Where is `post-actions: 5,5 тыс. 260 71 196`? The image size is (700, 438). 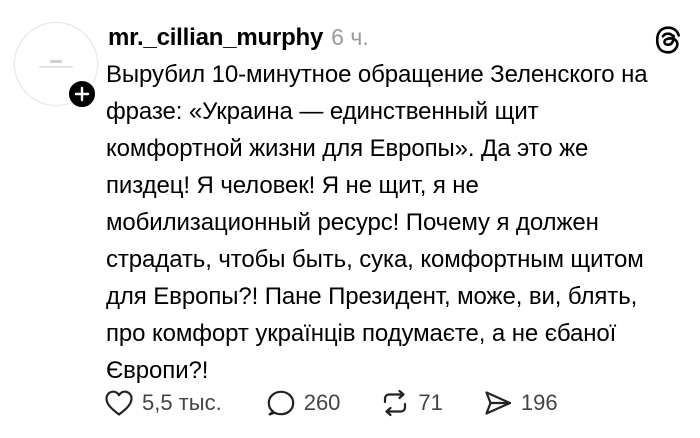
post-actions: 5,5 тыс. 260 71 196 is located at coordinates (331, 403).